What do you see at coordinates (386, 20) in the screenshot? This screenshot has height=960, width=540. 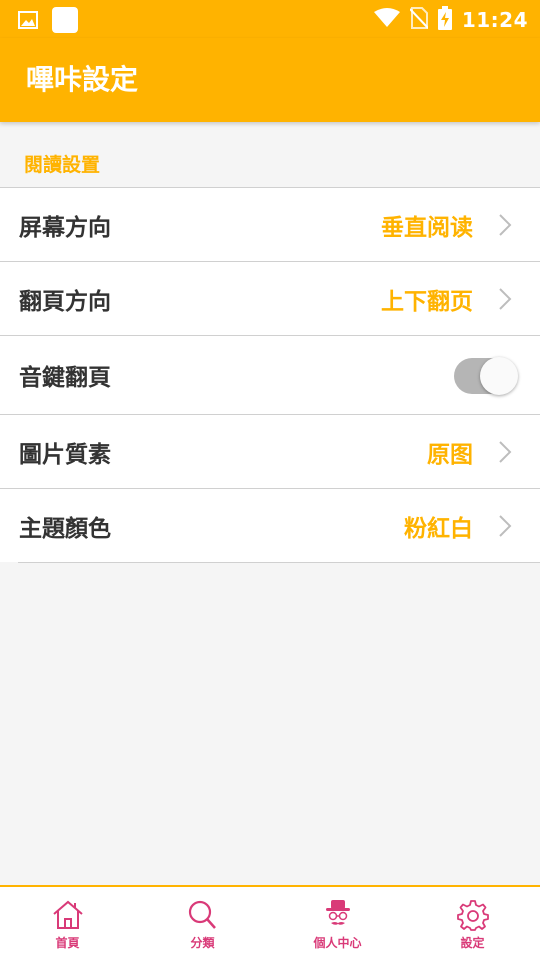 I see `wifi-icon` at bounding box center [386, 20].